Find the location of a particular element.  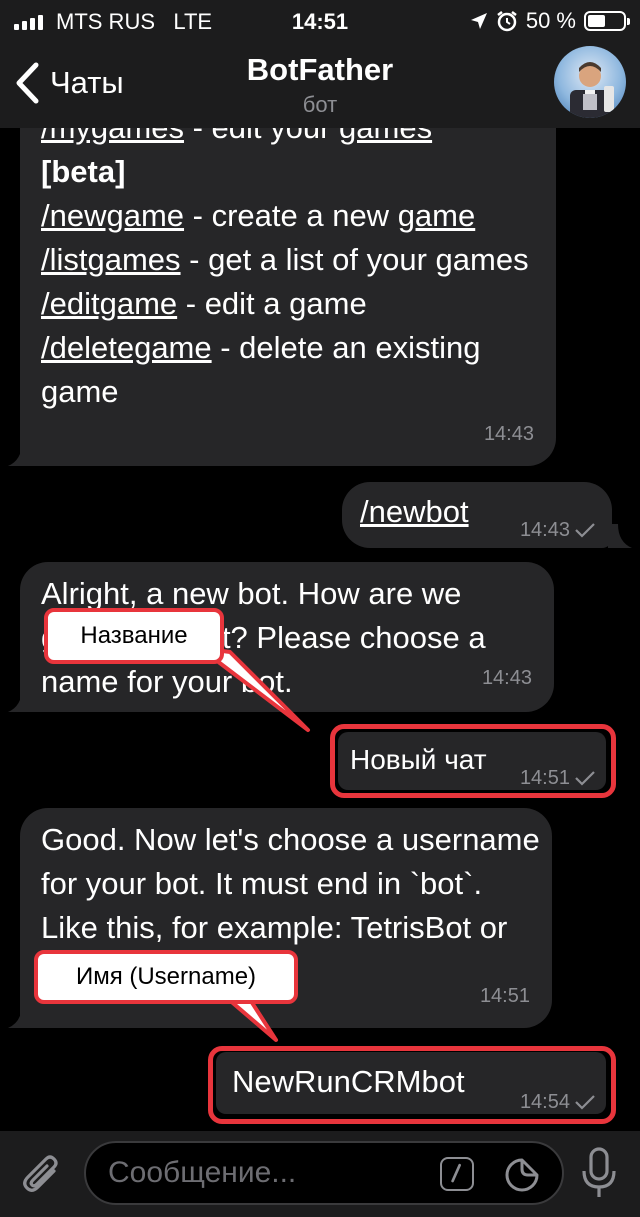

command-link: /newbot is located at coordinates (414, 512).